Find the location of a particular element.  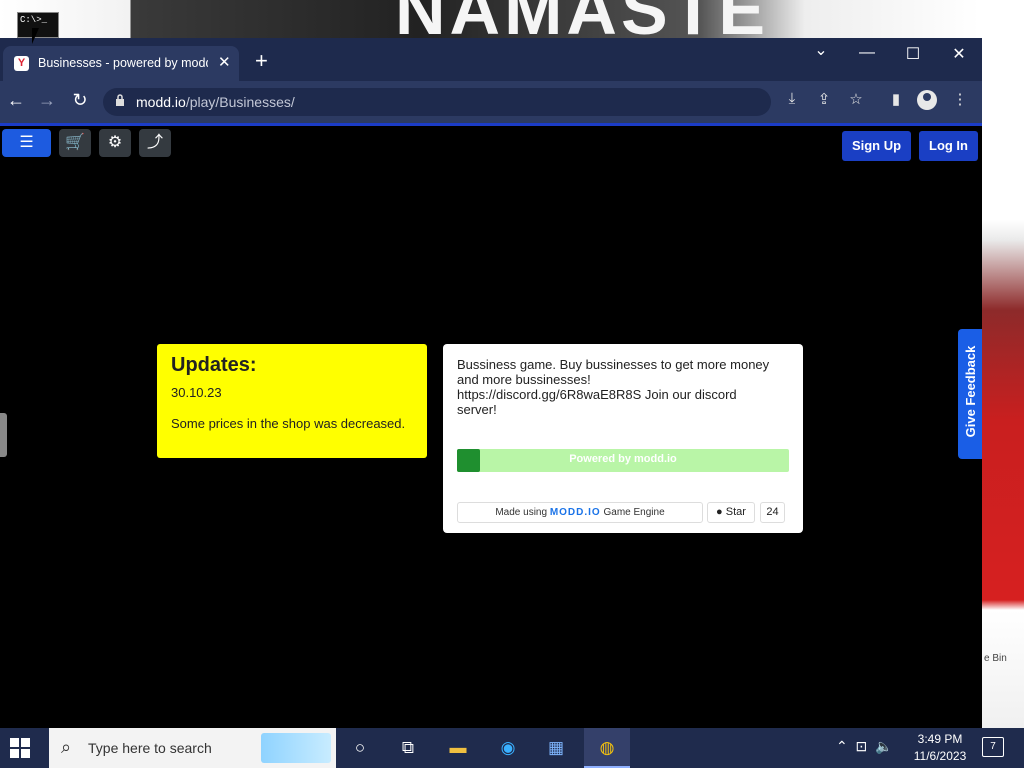

search-highlight-image is located at coordinates (296, 748).